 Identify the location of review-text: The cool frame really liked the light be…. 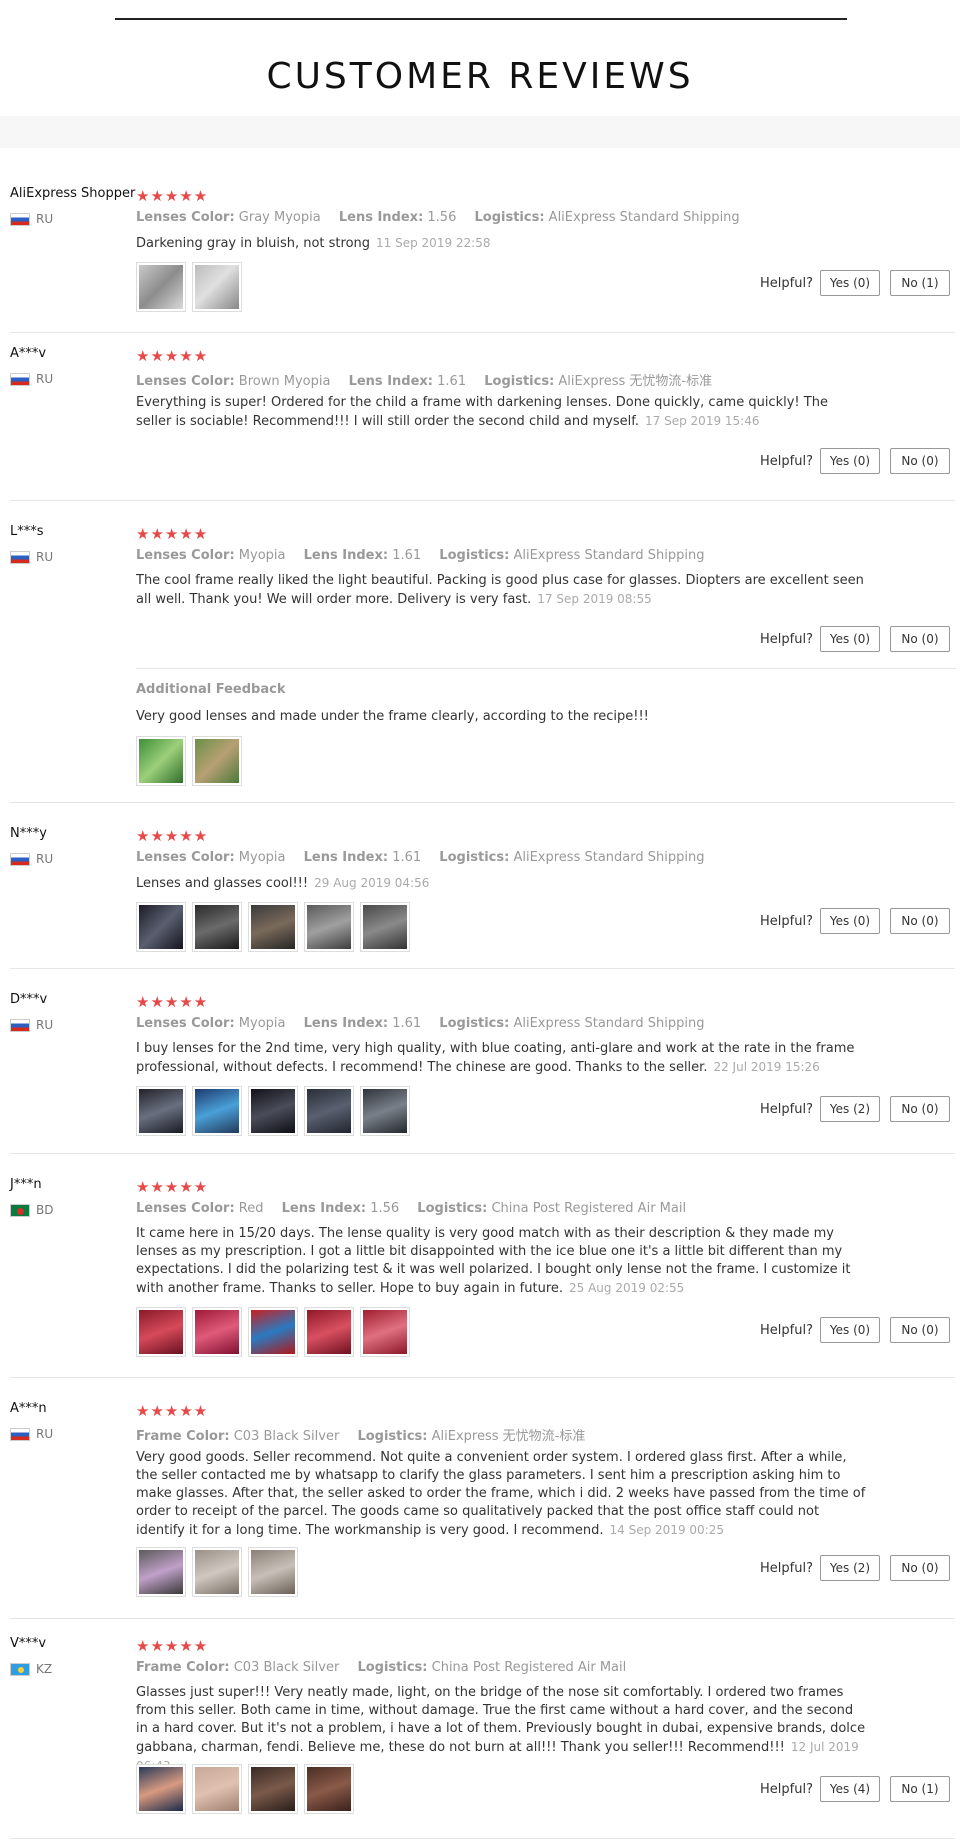
(501, 590).